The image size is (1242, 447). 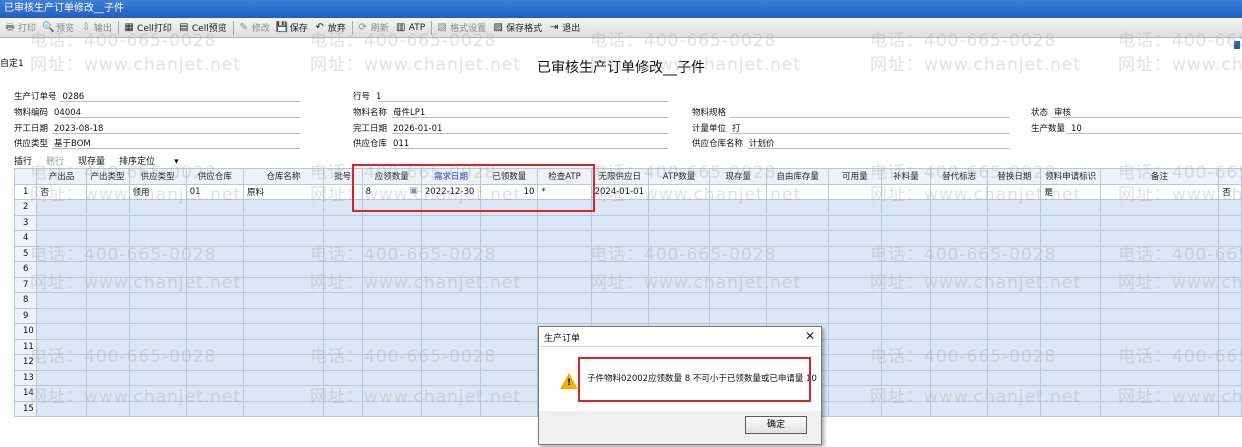 What do you see at coordinates (156, 160) in the screenshot?
I see `sort-locate-button: 排序定位 ▾` at bounding box center [156, 160].